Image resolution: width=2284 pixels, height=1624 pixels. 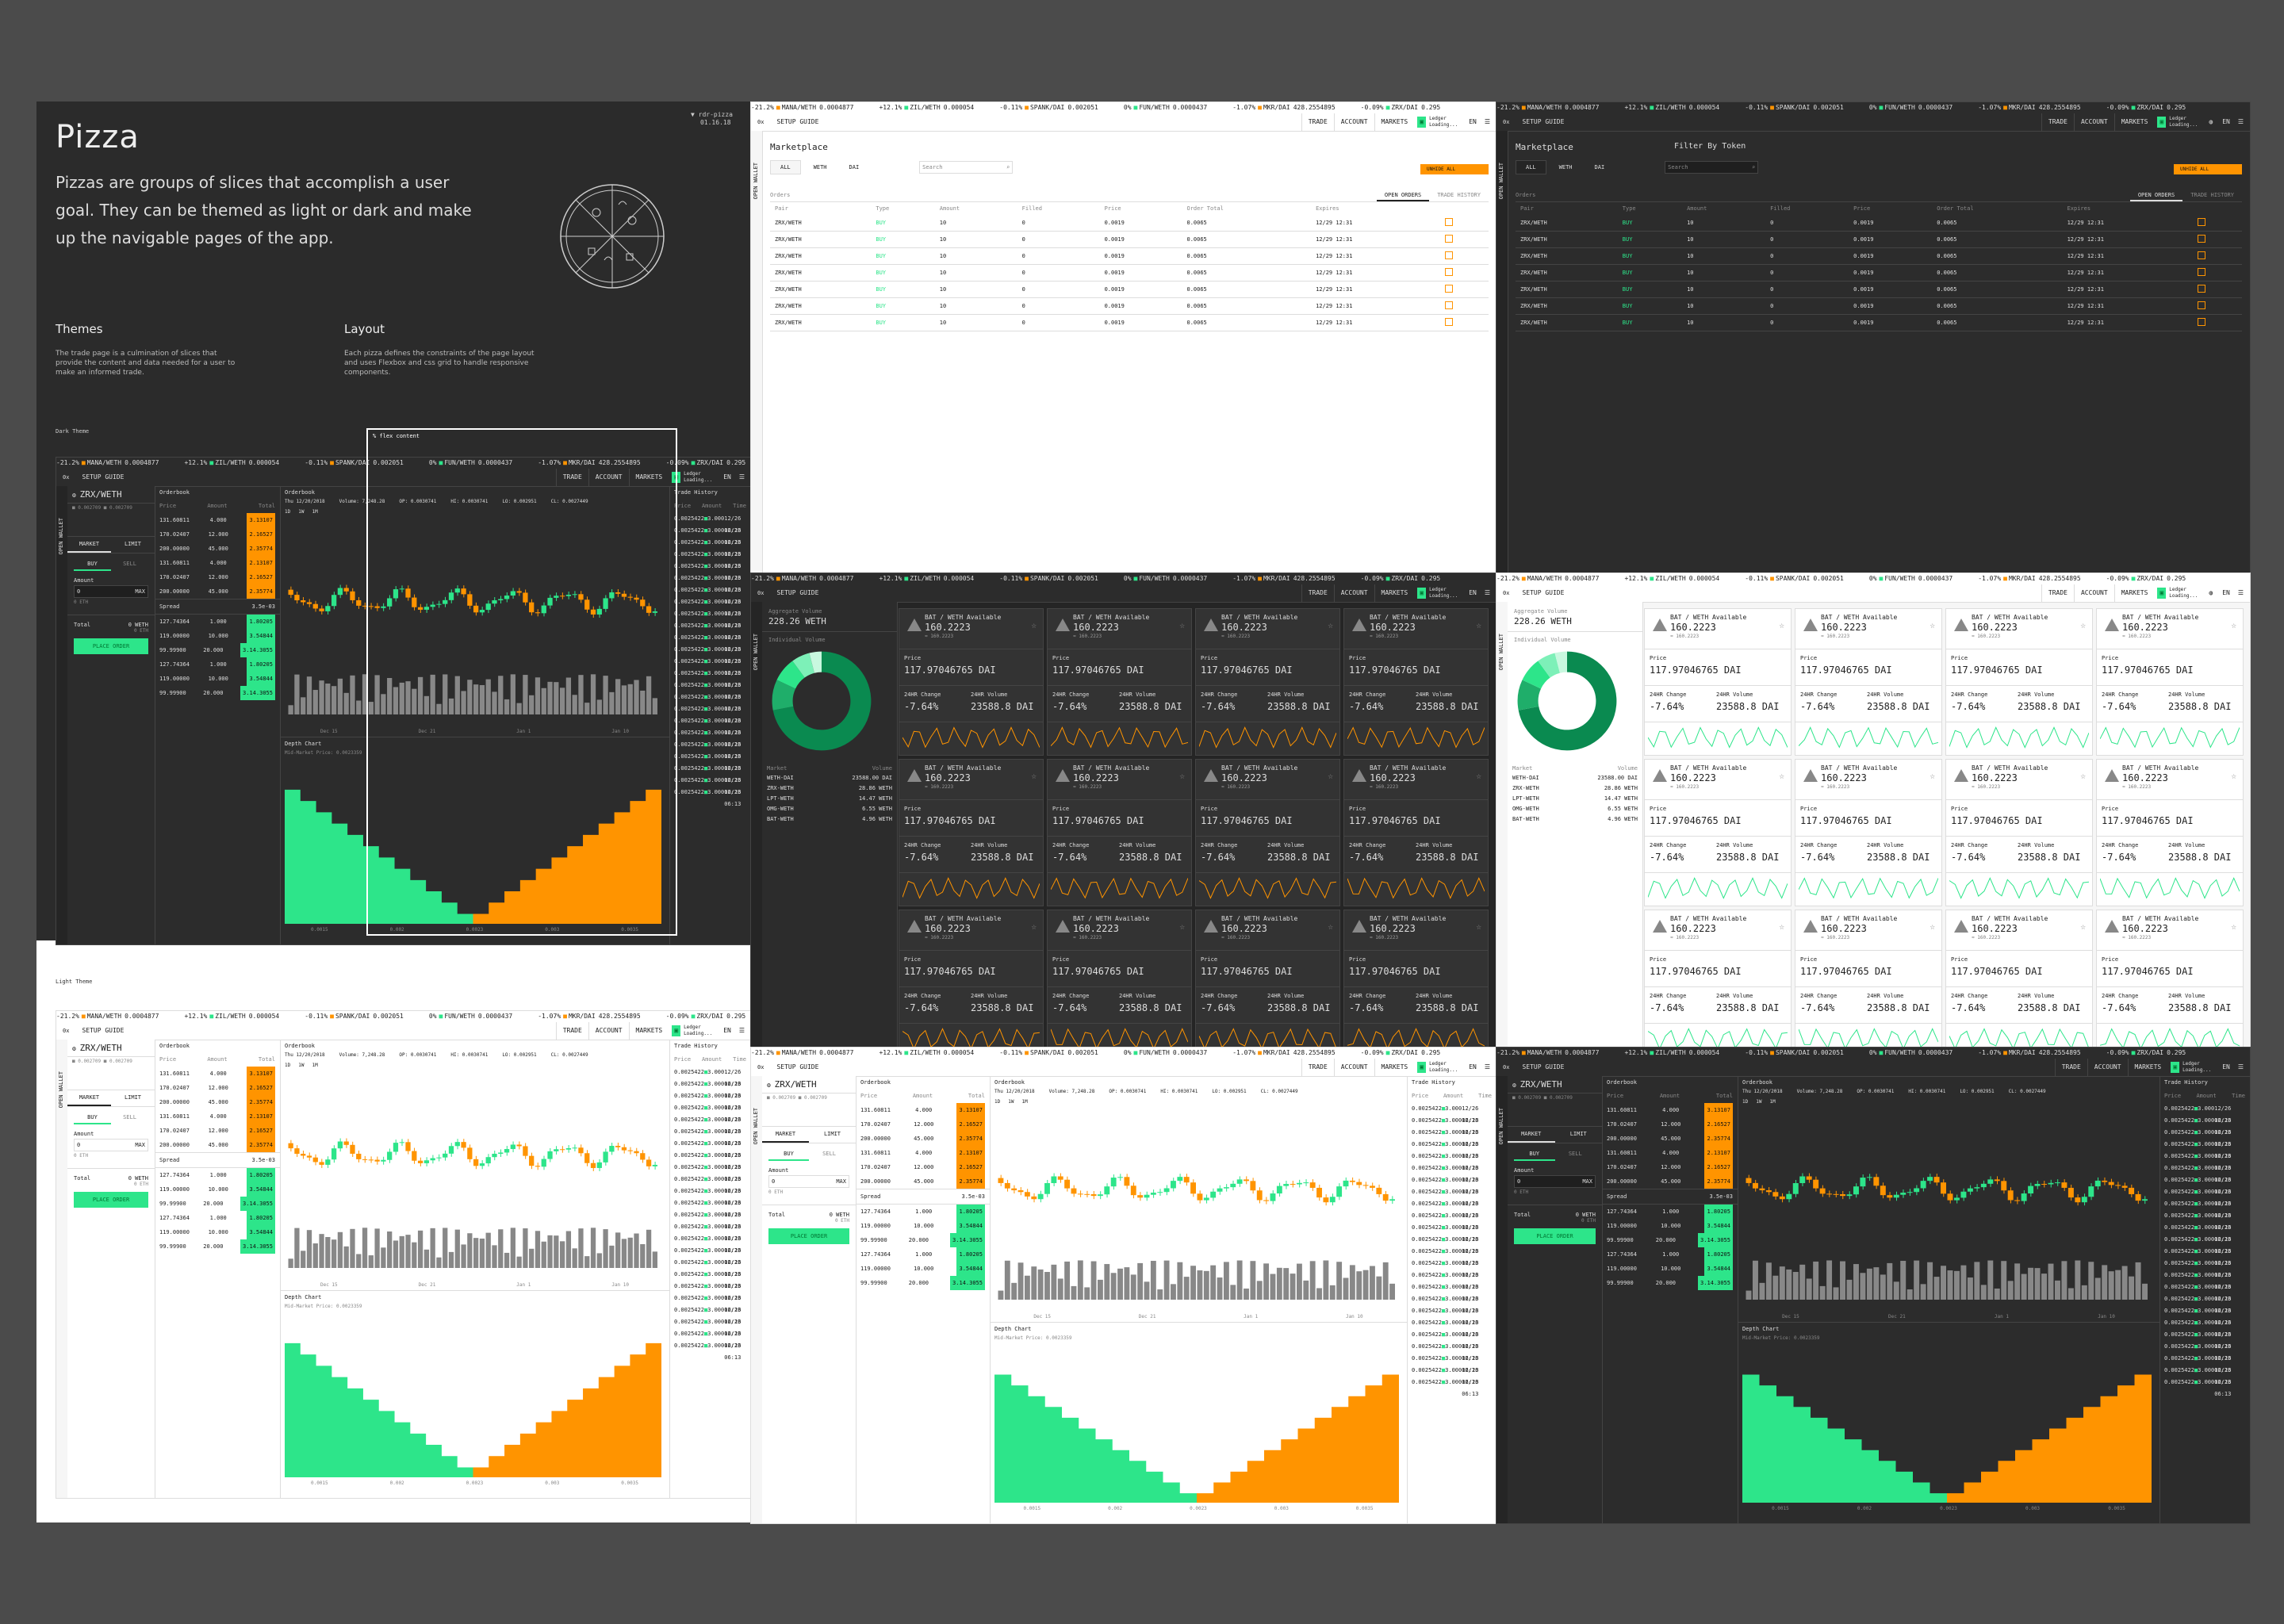 I want to click on filter-all: ALL, so click(x=1531, y=167).